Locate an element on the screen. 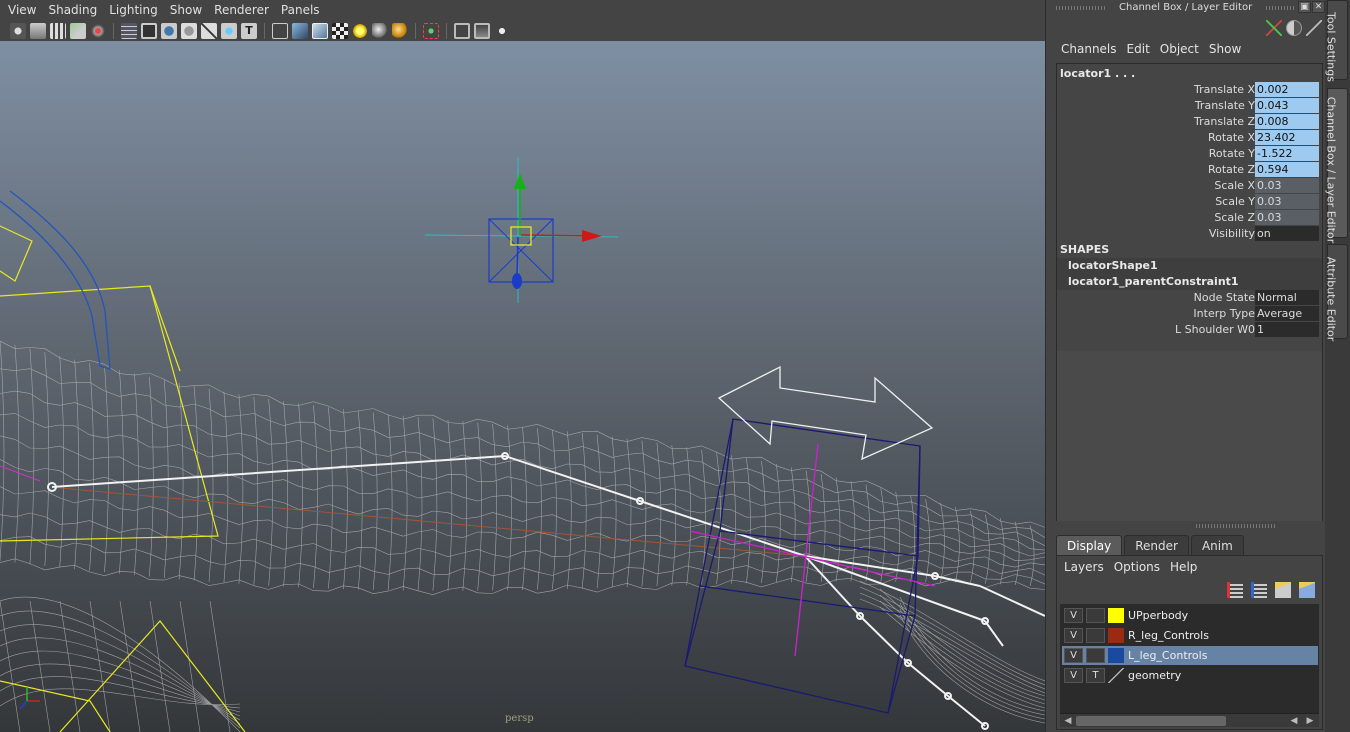  attr-value-field: 23.402 is located at coordinates (1287, 137).